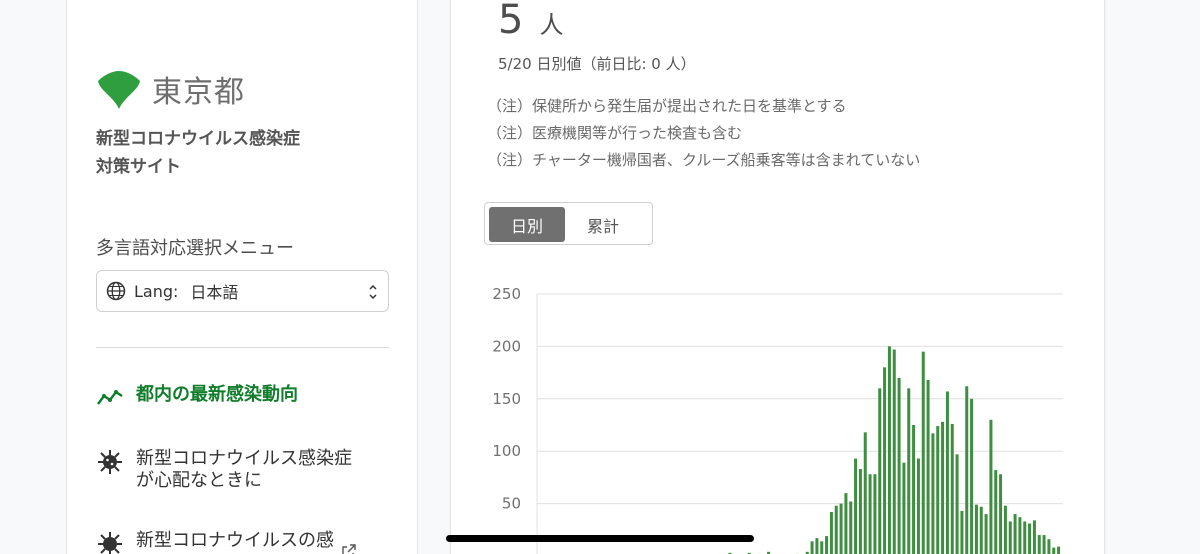 The height and width of the screenshot is (554, 1200). I want to click on daily-cumulative-toggle: 日別 累計, so click(568, 223).